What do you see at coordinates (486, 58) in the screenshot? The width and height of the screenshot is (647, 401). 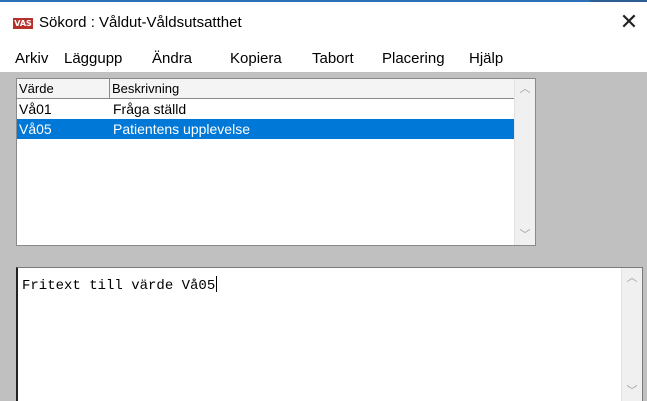 I see `menu-item-hjalp: Hjälp` at bounding box center [486, 58].